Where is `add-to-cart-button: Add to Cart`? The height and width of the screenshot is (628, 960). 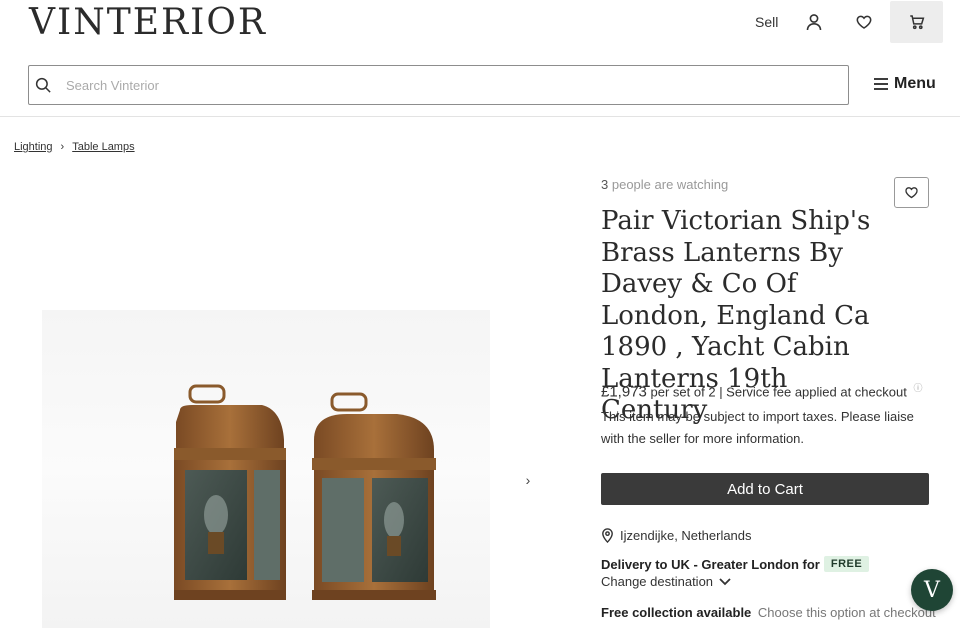
add-to-cart-button: Add to Cart is located at coordinates (765, 489).